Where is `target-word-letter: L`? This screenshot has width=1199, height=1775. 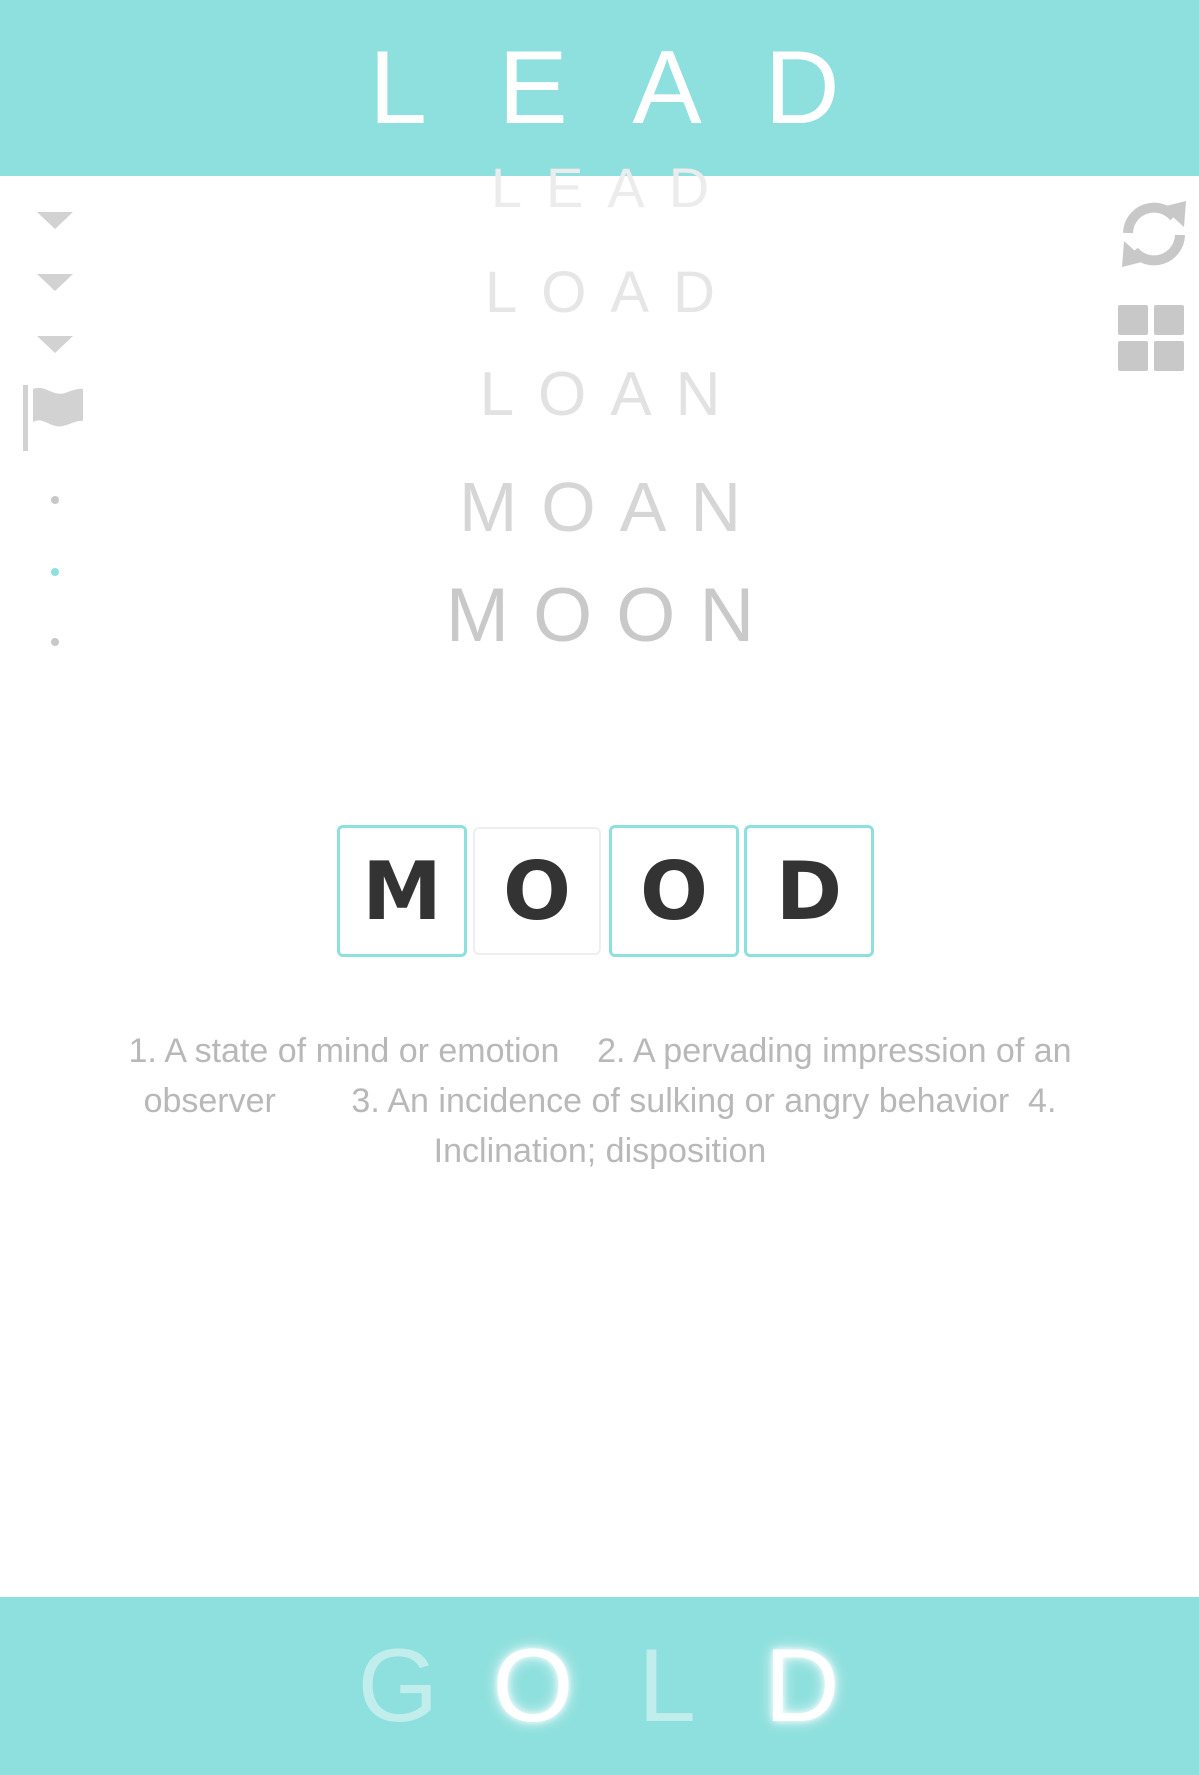 target-word-letter: L is located at coordinates (667, 1686).